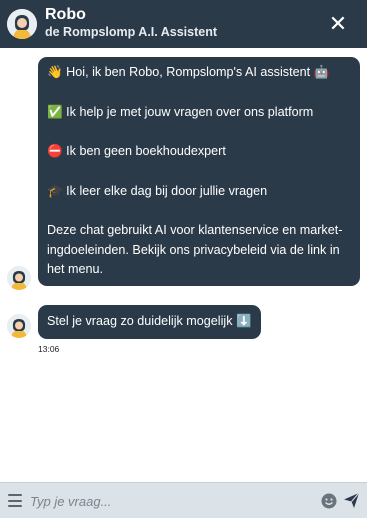  I want to click on bot-message-prompt: Stel je vraag zo duidelijk mogelijk ⬇️, so click(149, 322).